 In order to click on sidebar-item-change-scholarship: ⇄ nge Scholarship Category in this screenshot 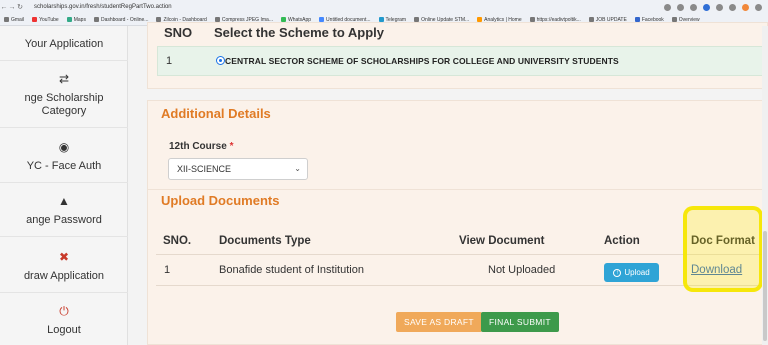, I will do `click(64, 95)`.